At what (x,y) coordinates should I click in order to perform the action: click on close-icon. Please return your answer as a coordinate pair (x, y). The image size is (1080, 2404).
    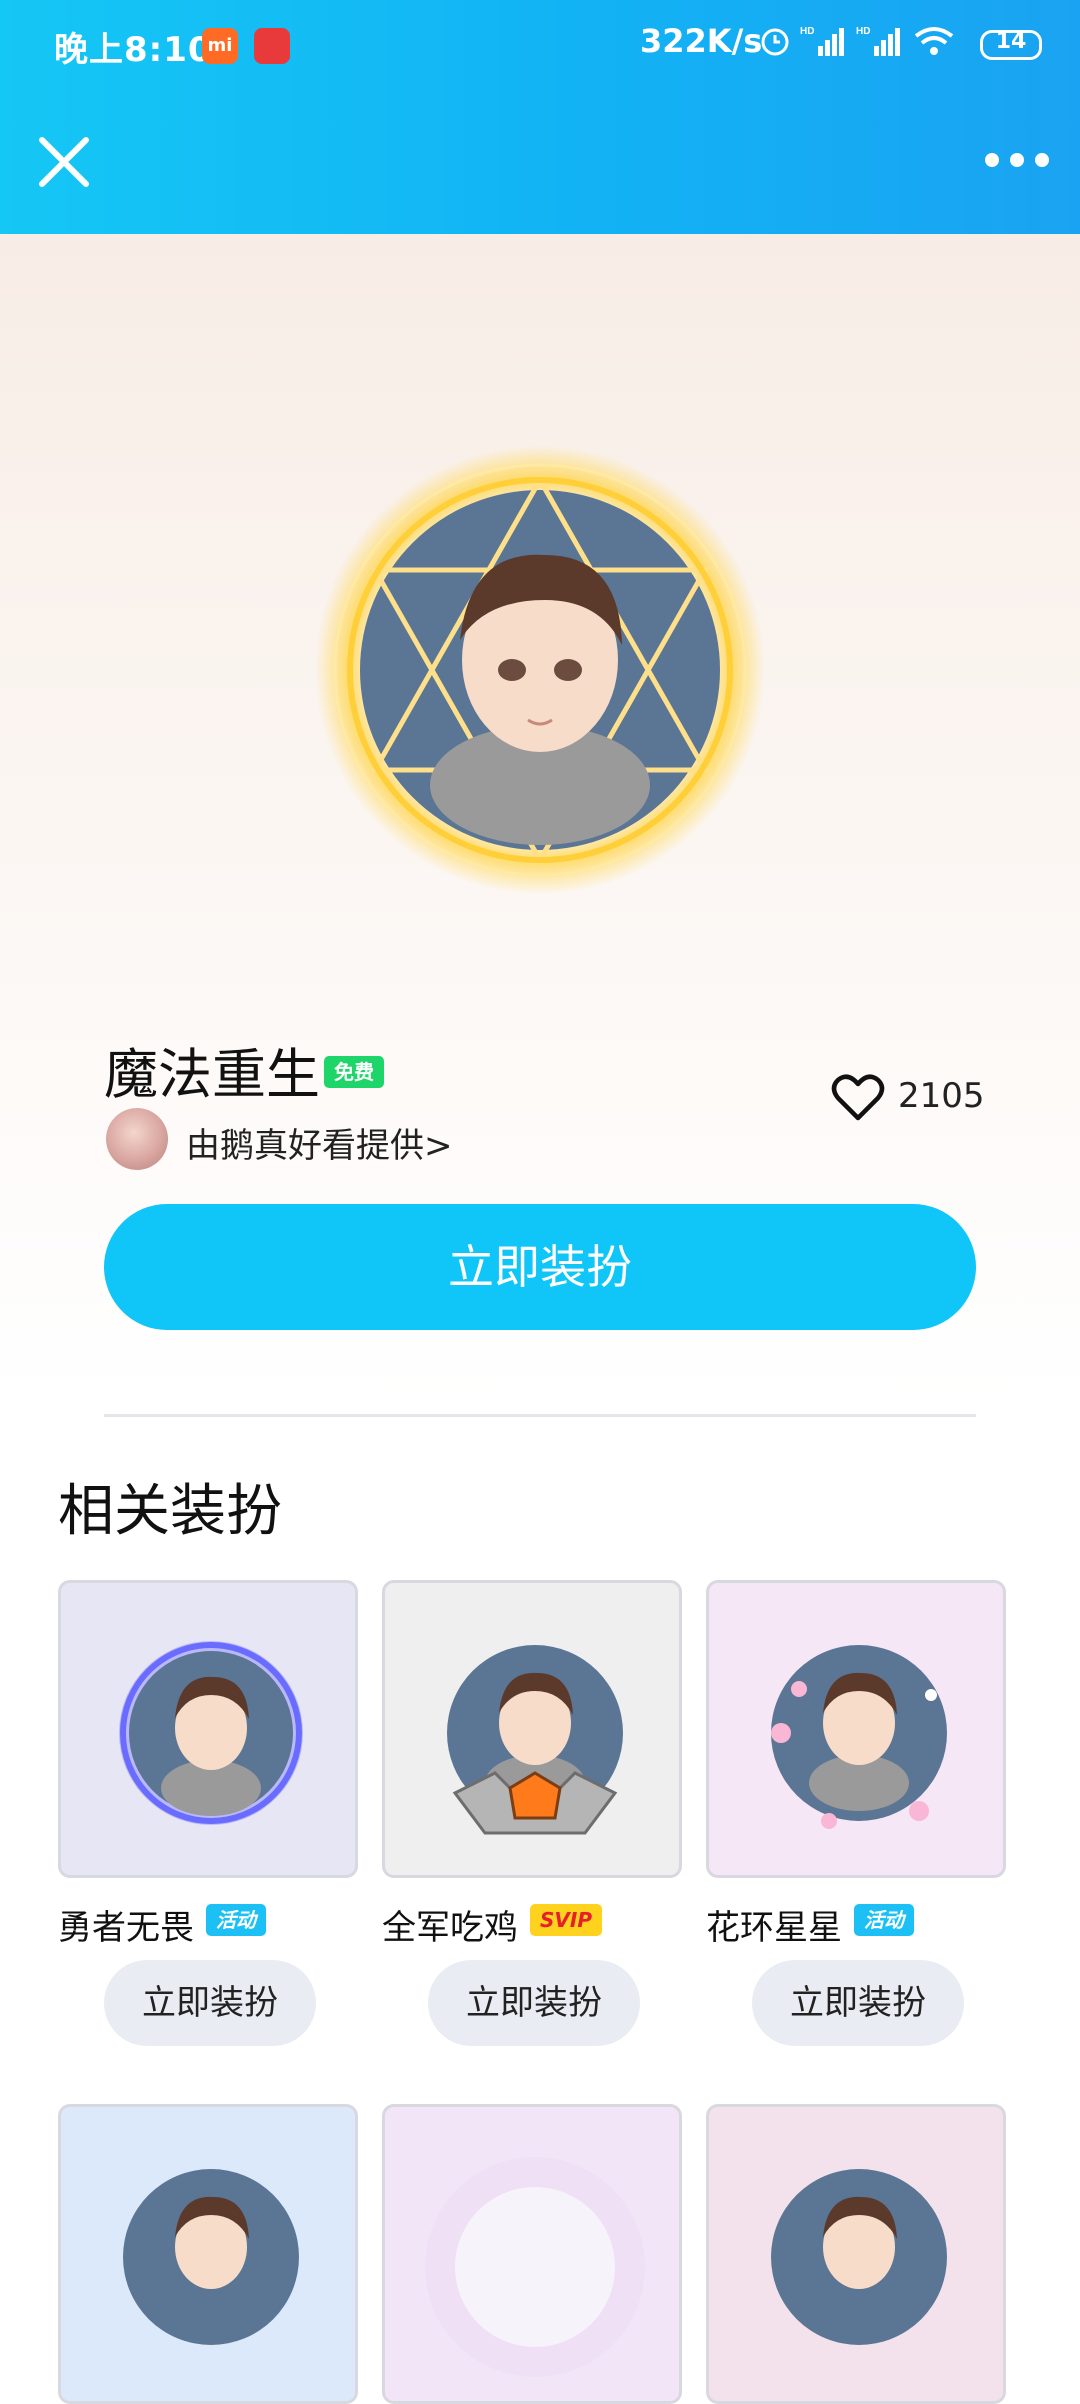
    Looking at the image, I should click on (64, 162).